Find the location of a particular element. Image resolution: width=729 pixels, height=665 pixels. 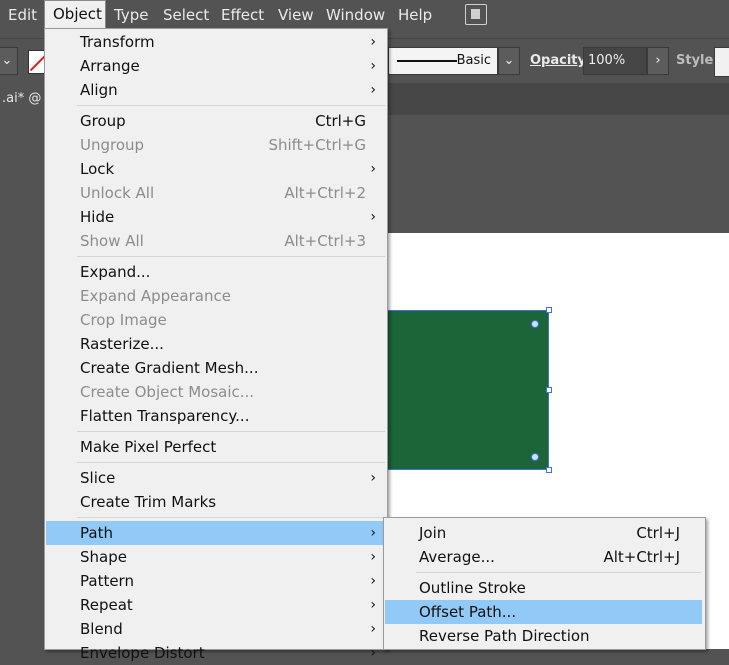

opacity-label: Opacity: is located at coordinates (560, 61).